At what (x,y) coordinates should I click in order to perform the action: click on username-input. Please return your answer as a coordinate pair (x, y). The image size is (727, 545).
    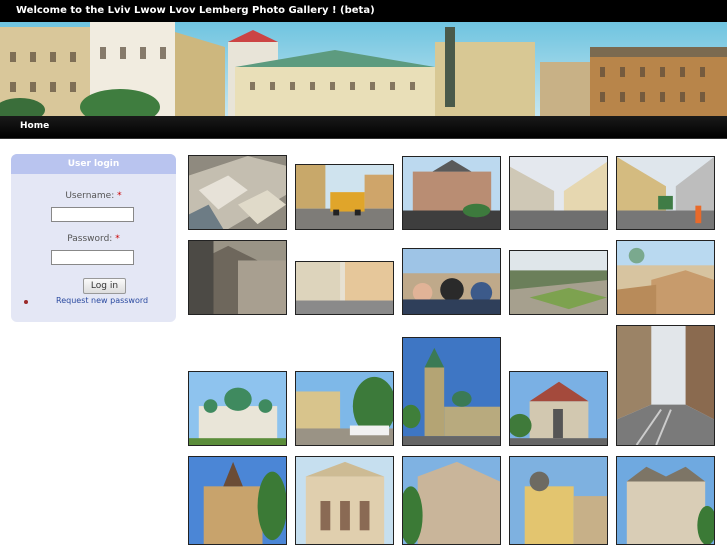
    Looking at the image, I should click on (92, 214).